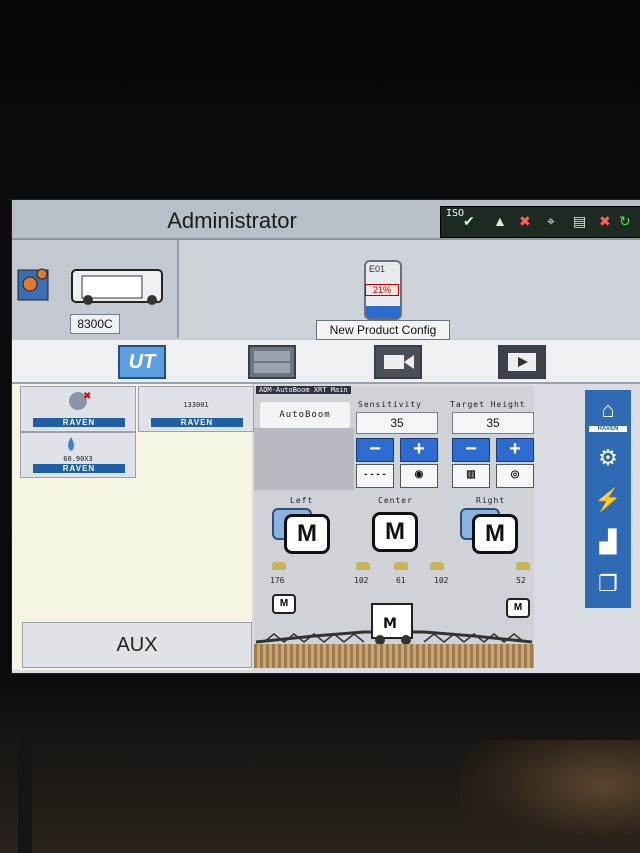 The image size is (640, 853). I want to click on target-height-value: 35, so click(493, 423).